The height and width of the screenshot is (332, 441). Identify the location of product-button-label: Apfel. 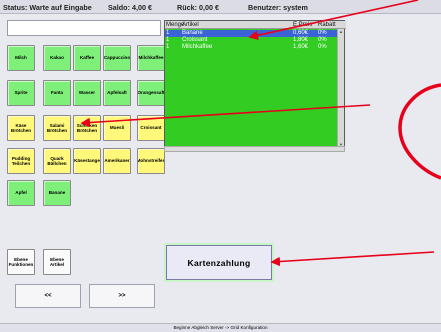
(21, 193).